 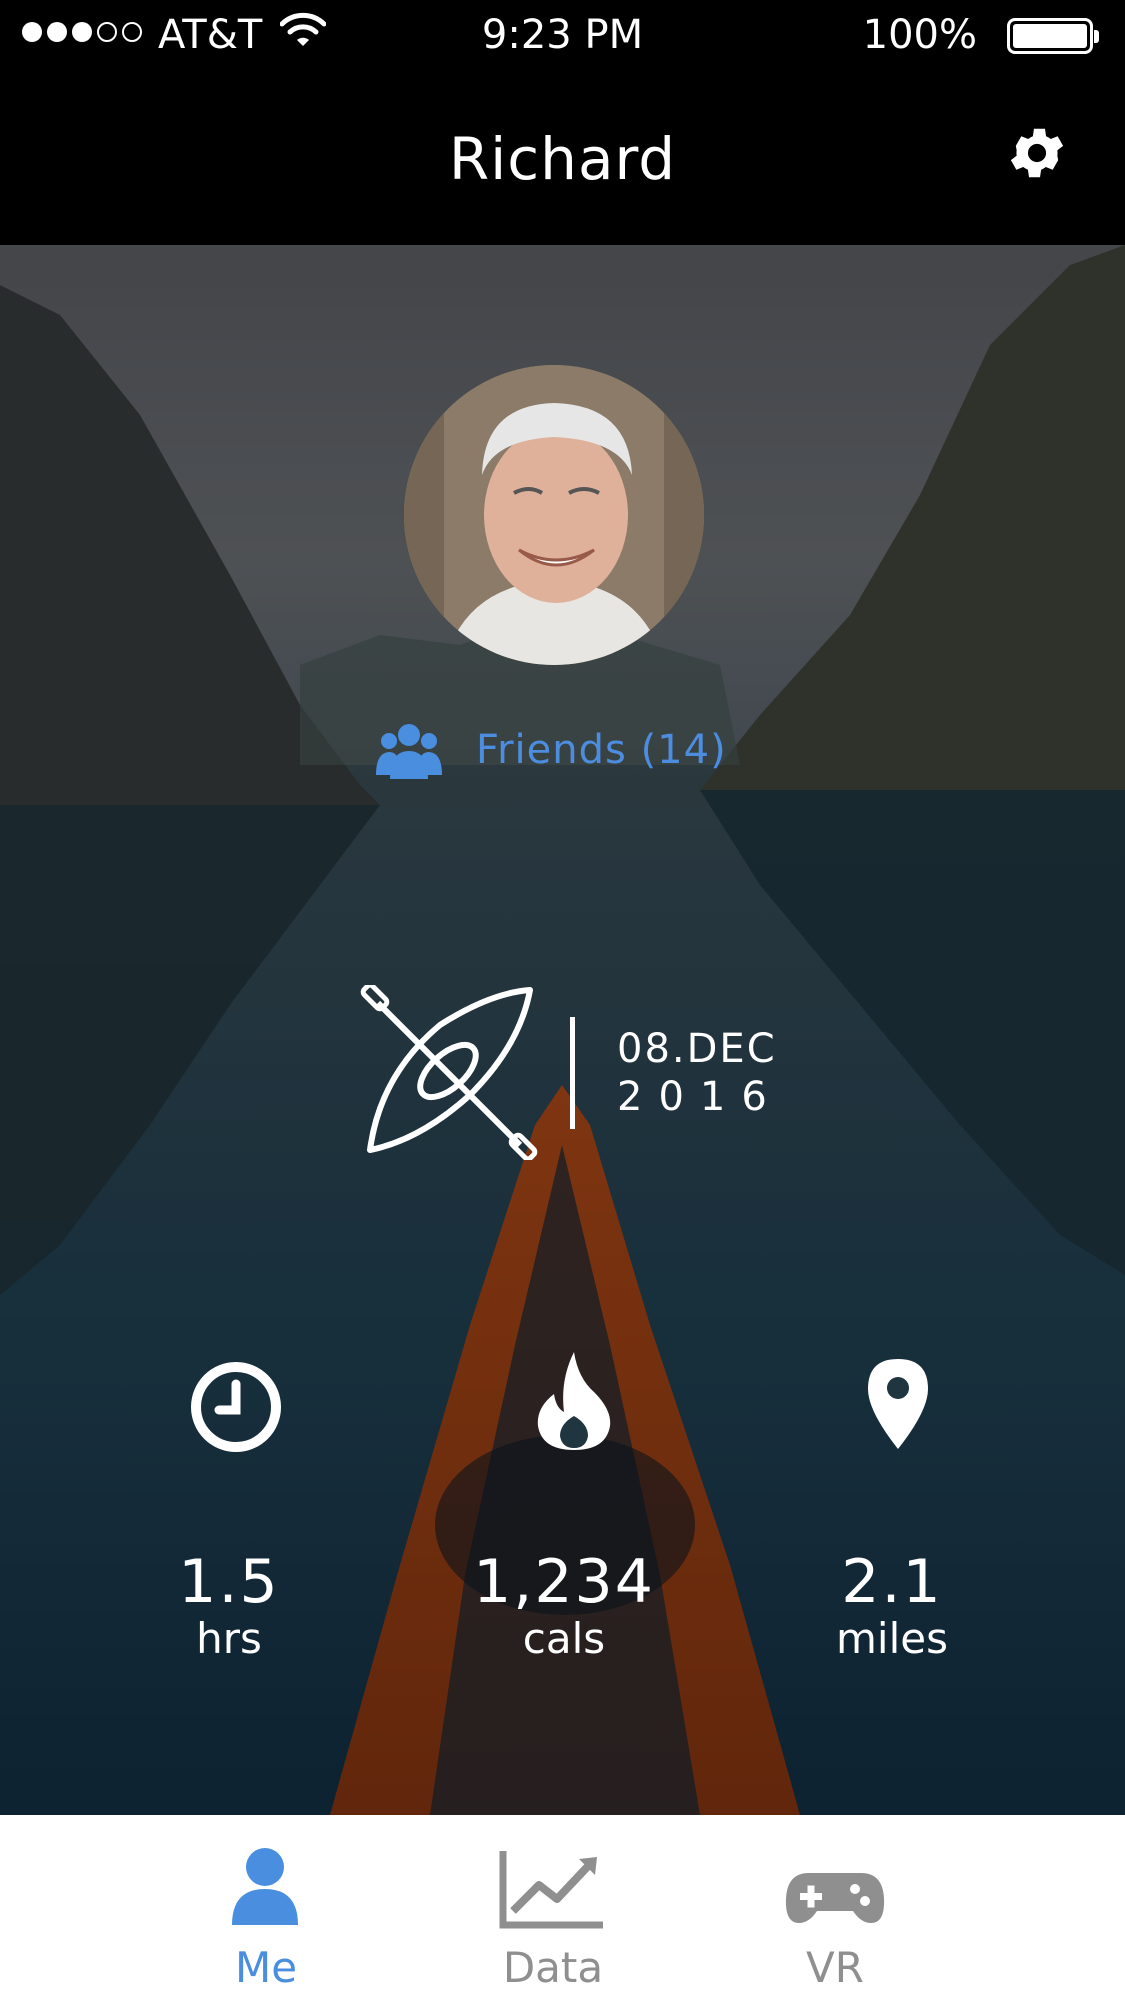 I want to click on stat-distance: 2.1 miles, so click(x=892, y=1607).